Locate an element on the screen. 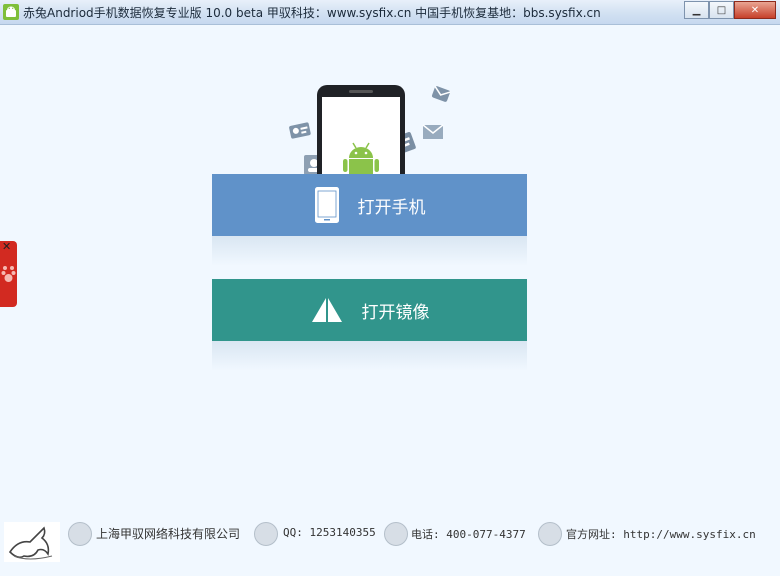  open-phone-button: 打开手机 is located at coordinates (369, 205).